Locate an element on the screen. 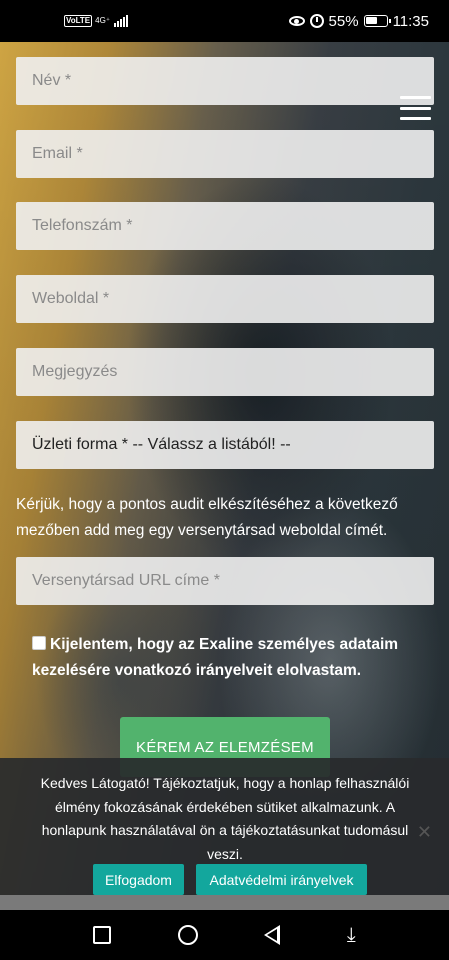 This screenshot has width=449, height=960. triangle-back-icon is located at coordinates (272, 935).